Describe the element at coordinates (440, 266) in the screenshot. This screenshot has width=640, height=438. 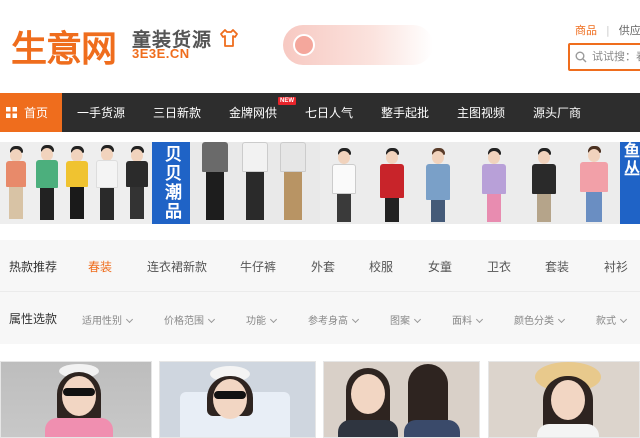
I see `category-link: 女童` at that location.